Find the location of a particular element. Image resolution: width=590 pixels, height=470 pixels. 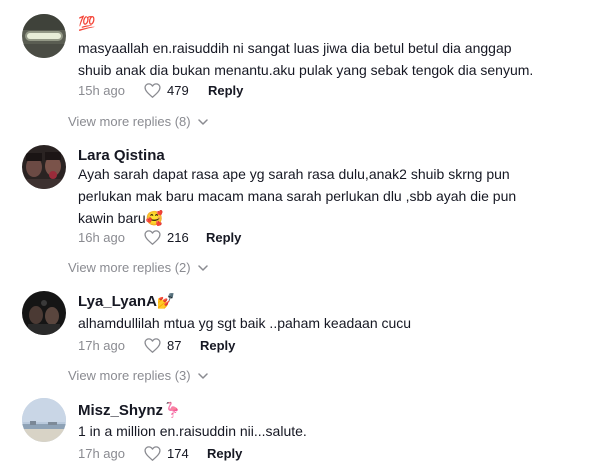

view-more-replies-button: View more replies (3) is located at coordinates (138, 375).